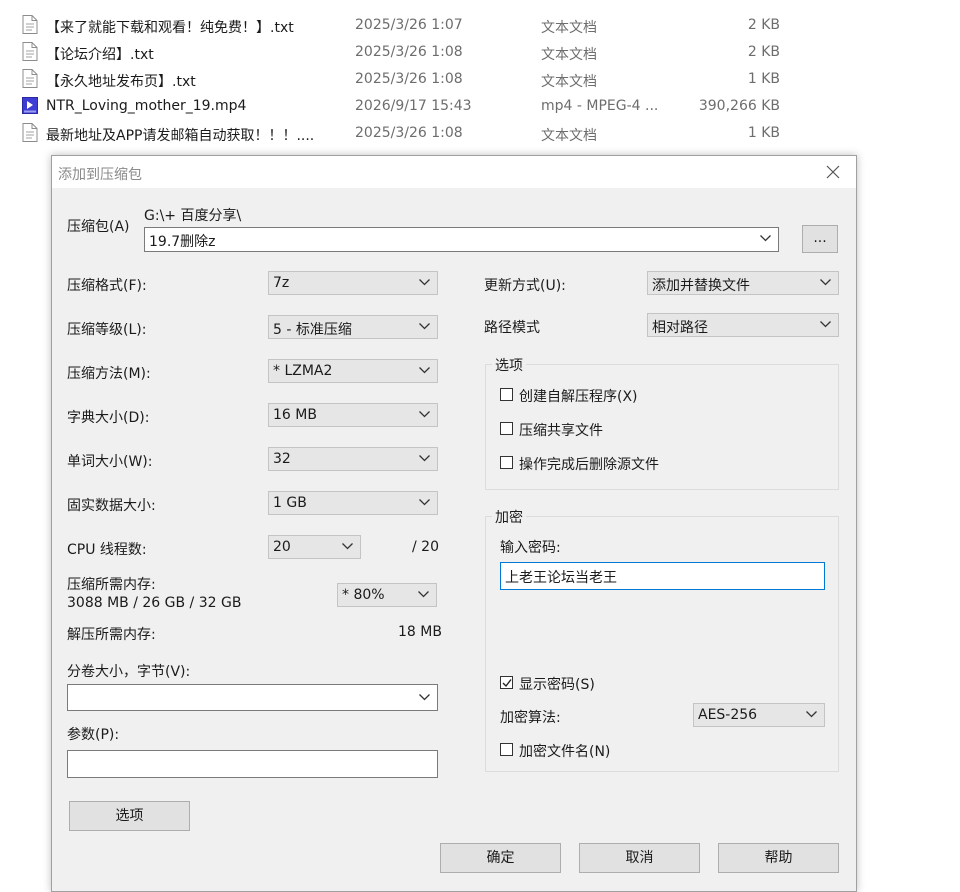 The height and width of the screenshot is (892, 960). What do you see at coordinates (353, 371) in the screenshot?
I see `method-select: * LZMA2` at bounding box center [353, 371].